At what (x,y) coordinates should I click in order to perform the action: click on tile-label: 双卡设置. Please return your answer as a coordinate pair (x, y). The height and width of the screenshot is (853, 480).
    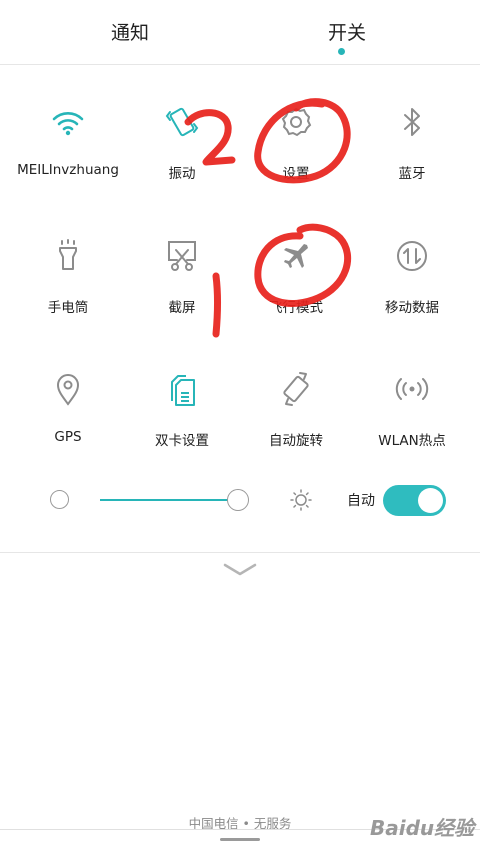
    Looking at the image, I should click on (182, 441).